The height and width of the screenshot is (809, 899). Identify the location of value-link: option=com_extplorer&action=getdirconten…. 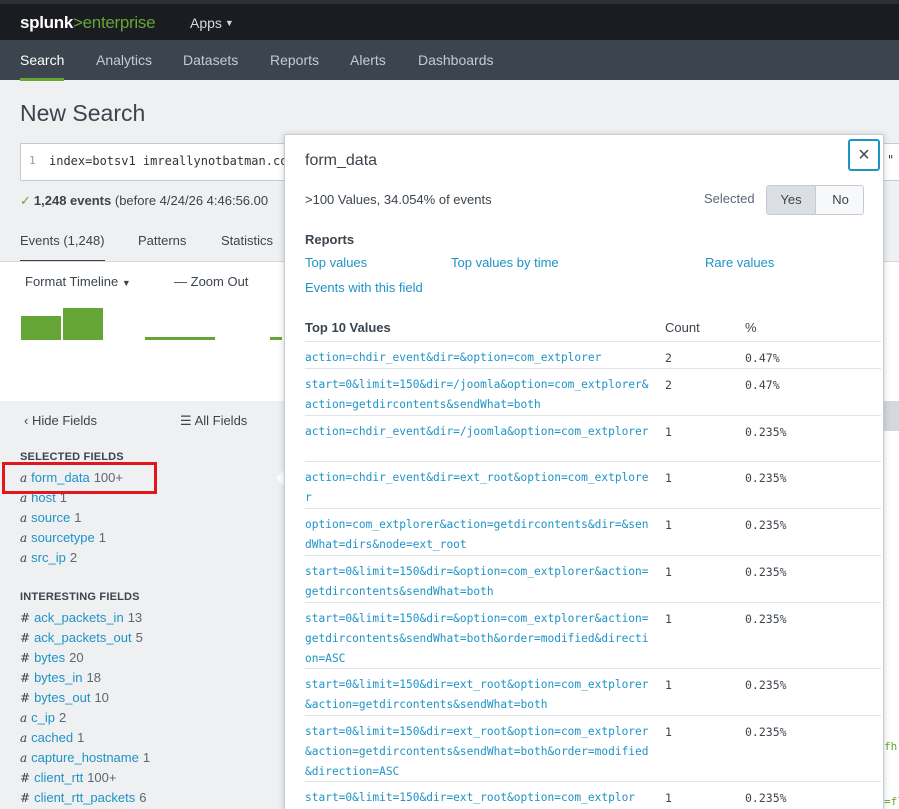
(479, 535).